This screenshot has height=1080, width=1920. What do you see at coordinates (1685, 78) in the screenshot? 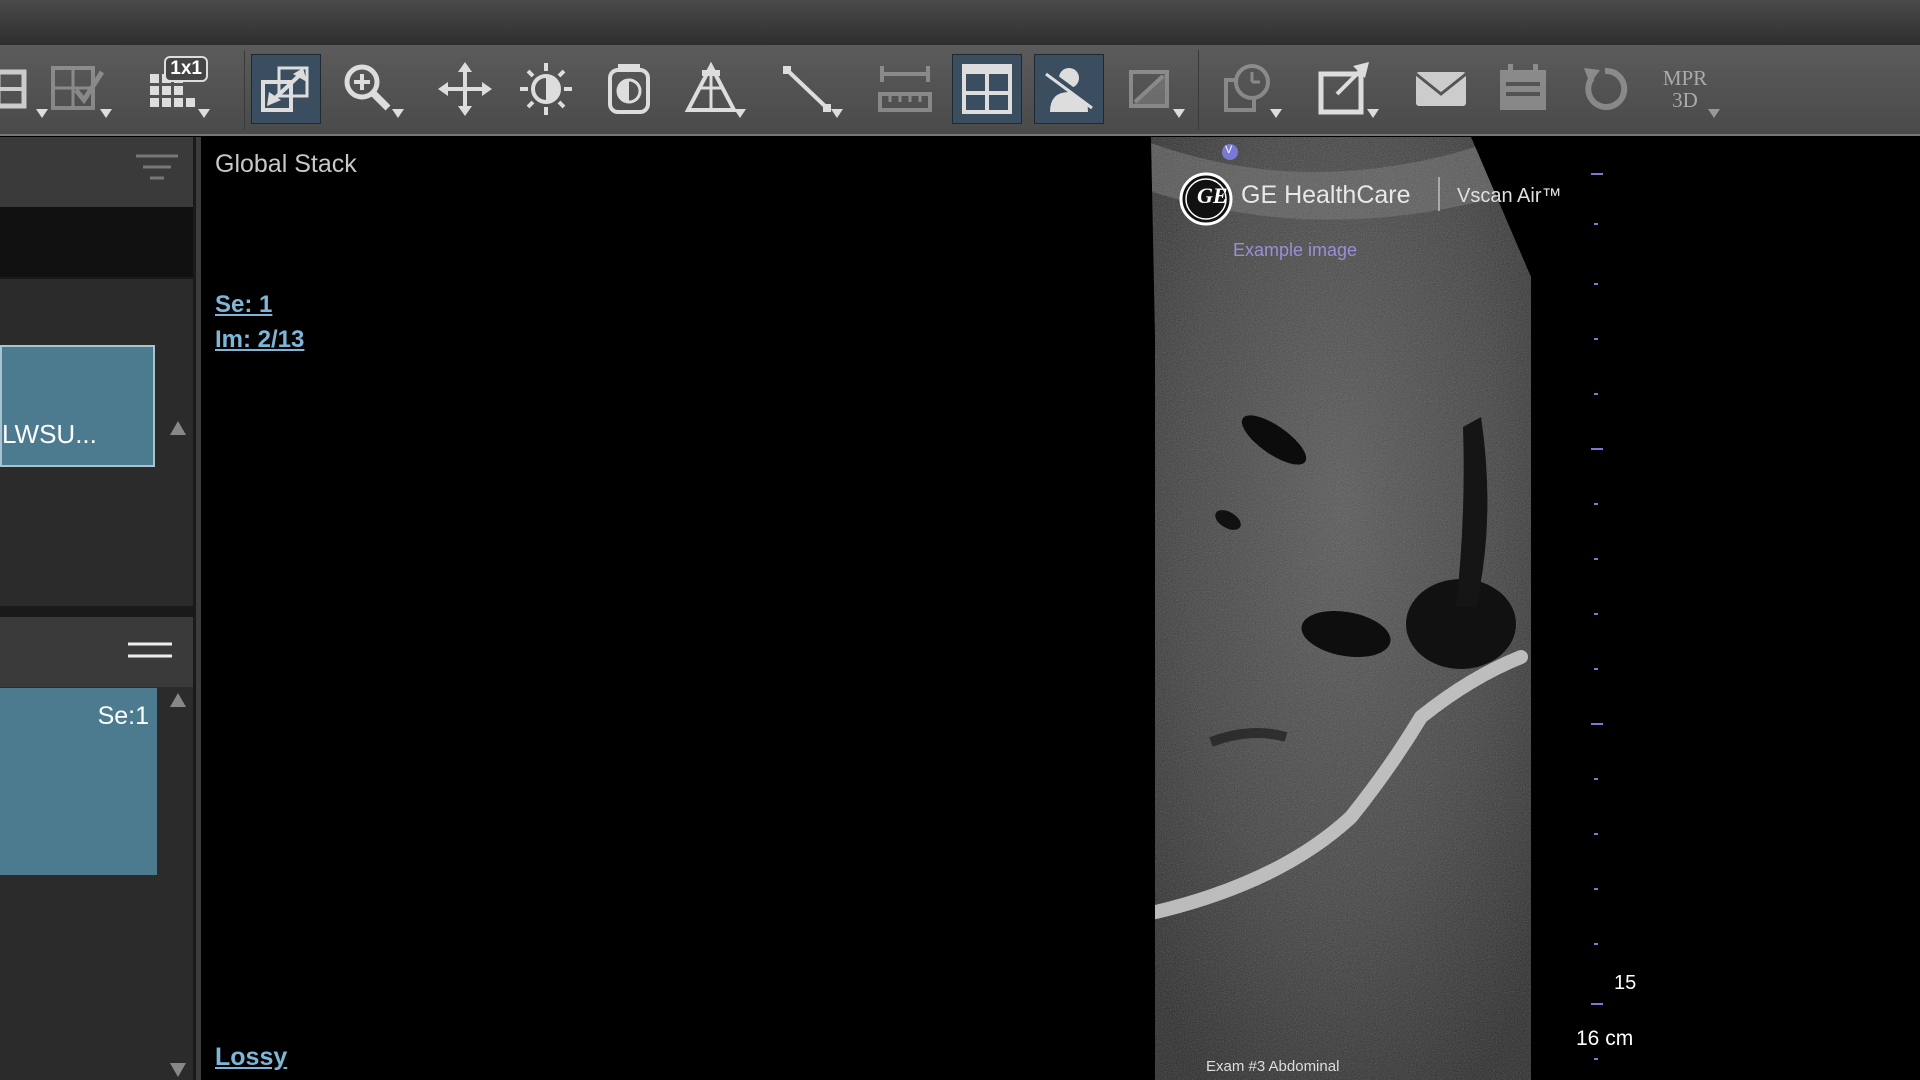
I see `mpr-label: MPR` at bounding box center [1685, 78].